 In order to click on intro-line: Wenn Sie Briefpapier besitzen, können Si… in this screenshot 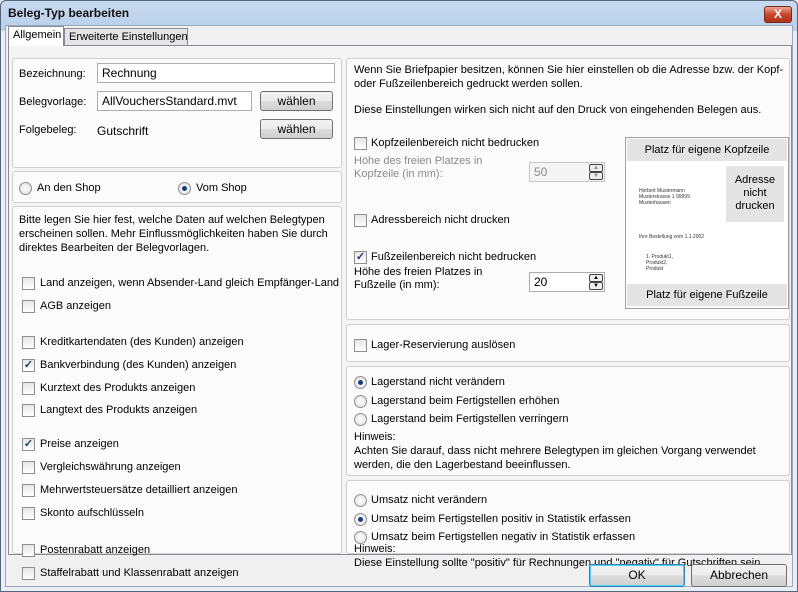, I will do `click(569, 70)`.